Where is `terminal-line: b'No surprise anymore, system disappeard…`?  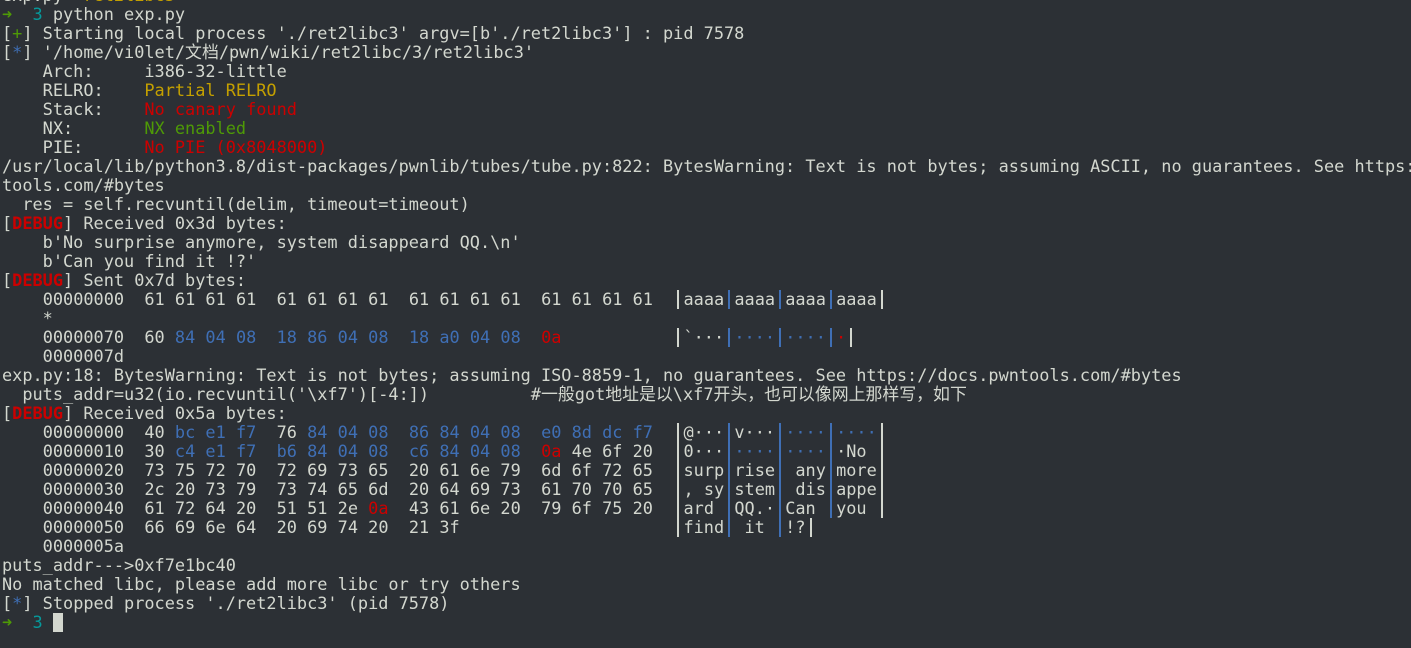
terminal-line: b'No surprise anymore, system disappeard… is located at coordinates (706, 242).